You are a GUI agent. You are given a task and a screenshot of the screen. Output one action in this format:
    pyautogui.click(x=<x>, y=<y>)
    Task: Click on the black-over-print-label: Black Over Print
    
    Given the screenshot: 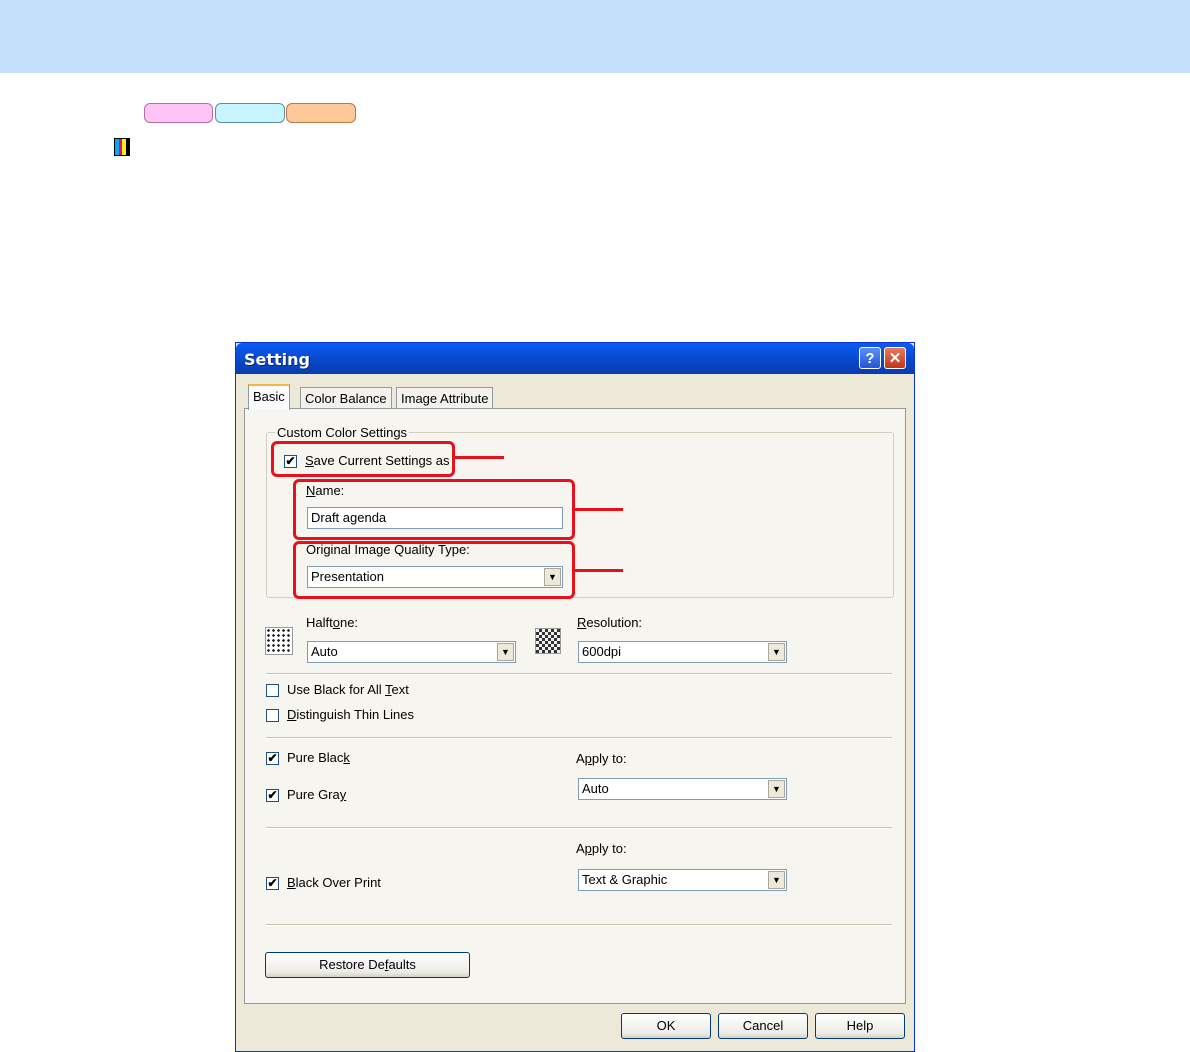 What is the action you would take?
    pyautogui.click(x=334, y=882)
    